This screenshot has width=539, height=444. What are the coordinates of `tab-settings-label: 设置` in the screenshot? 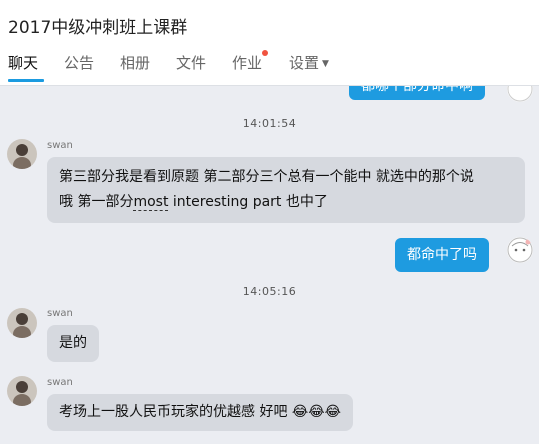 It's located at (304, 63).